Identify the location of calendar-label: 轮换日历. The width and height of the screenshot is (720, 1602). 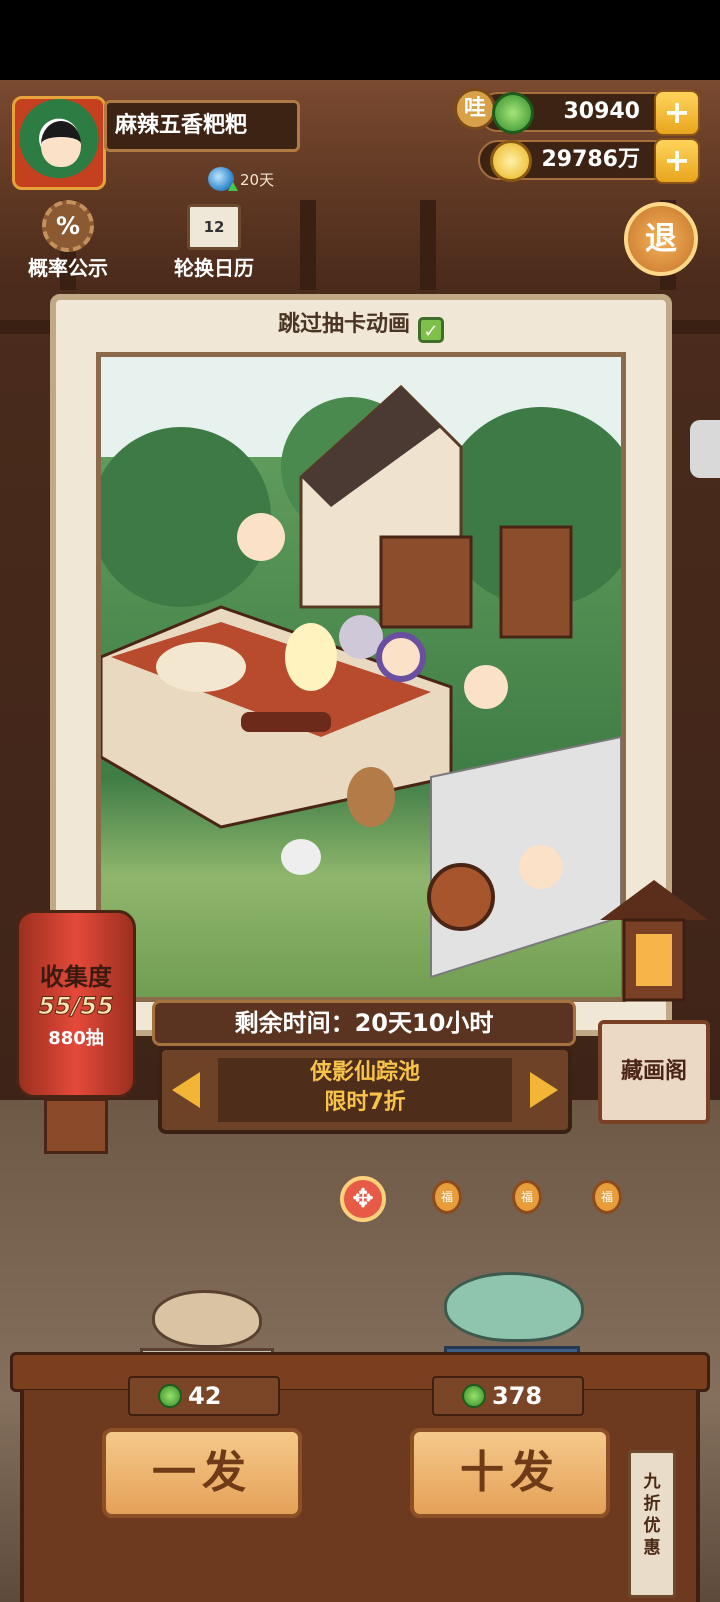
(214, 268).